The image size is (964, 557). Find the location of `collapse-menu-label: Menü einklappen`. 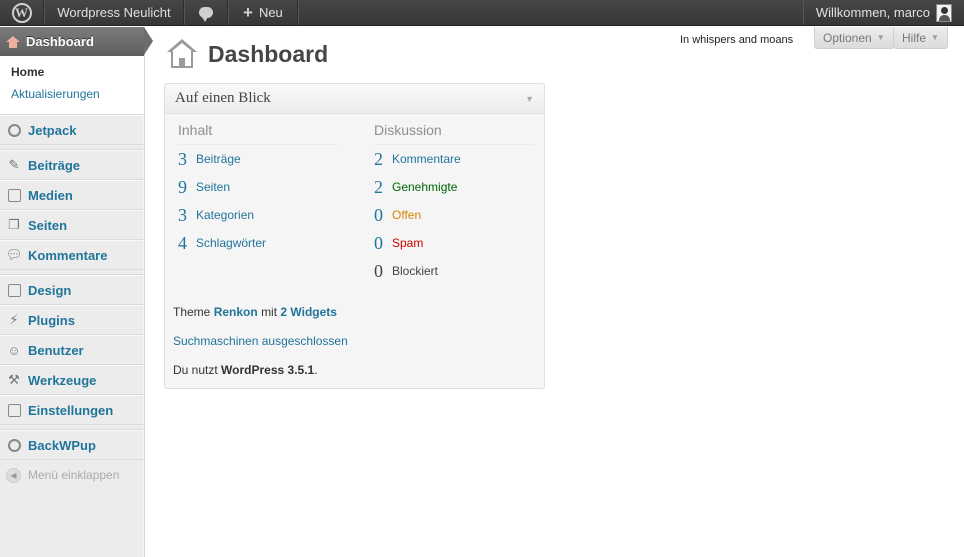

collapse-menu-label: Menü einklappen is located at coordinates (74, 475).